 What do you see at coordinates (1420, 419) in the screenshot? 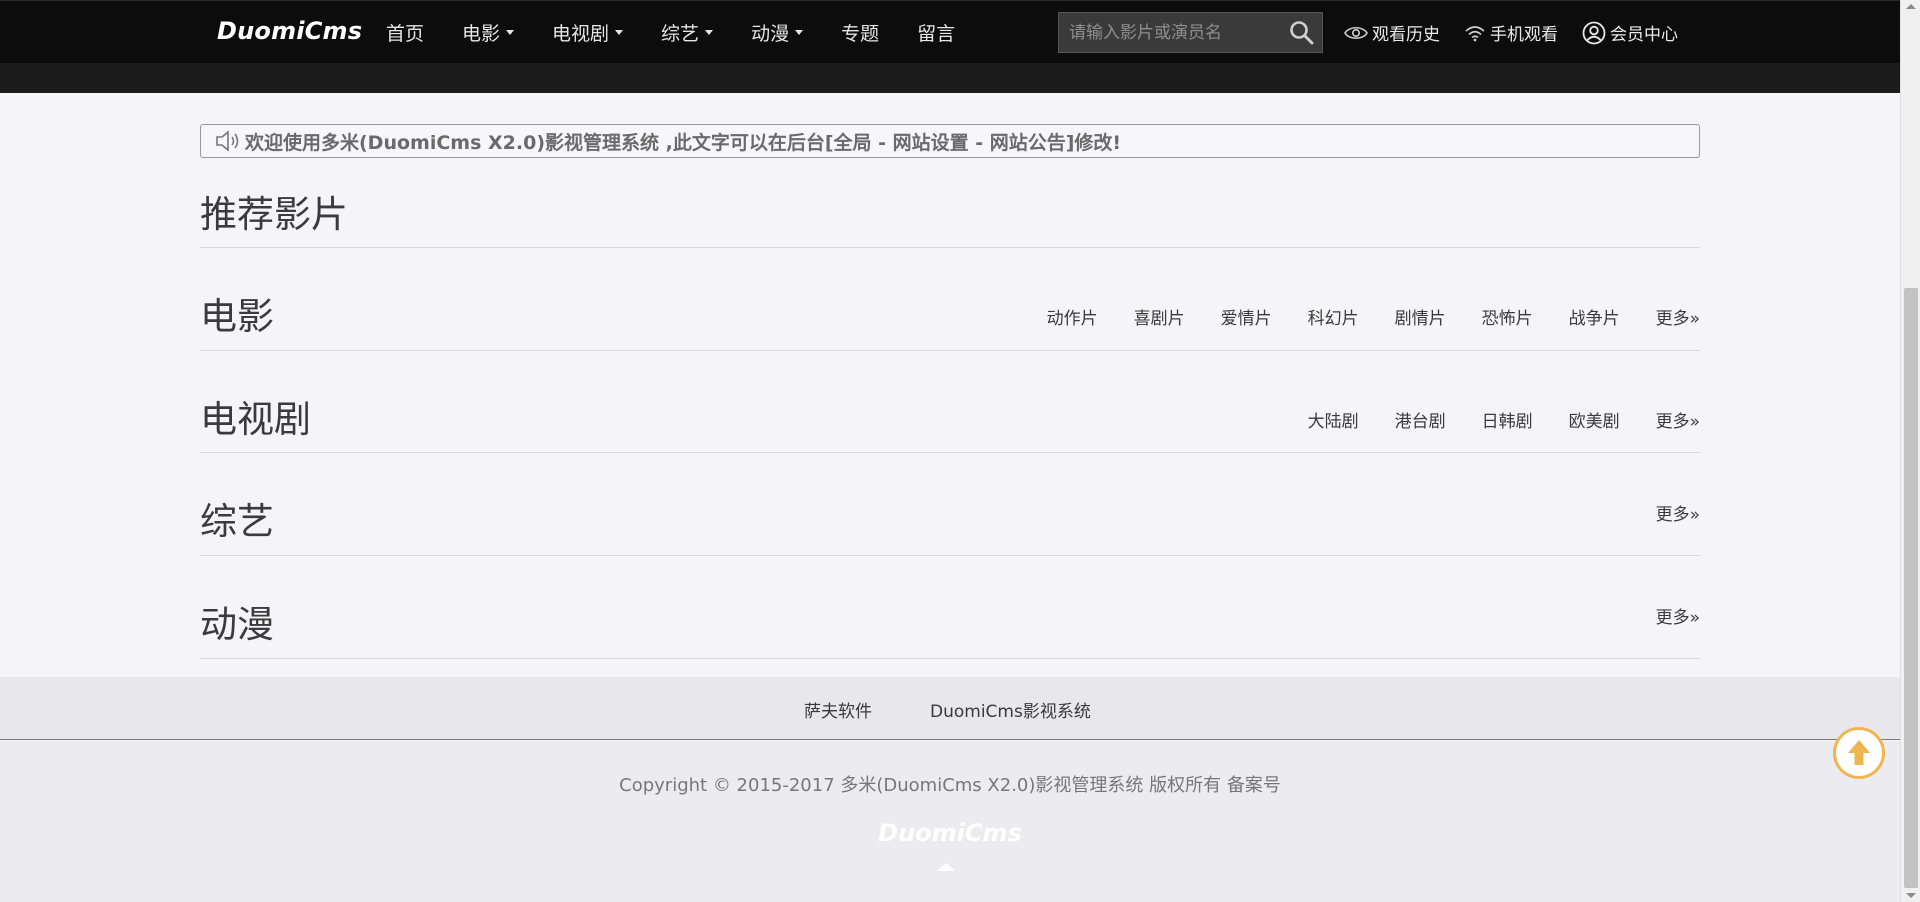
I see `category-link: 港台剧` at bounding box center [1420, 419].